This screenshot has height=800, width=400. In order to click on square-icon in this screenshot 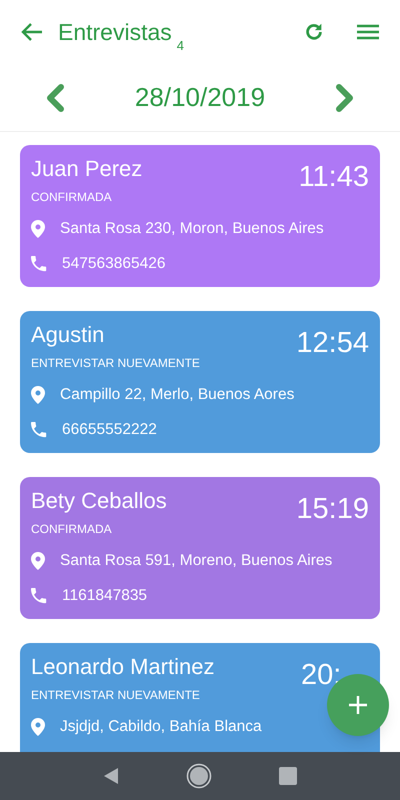, I will do `click(287, 776)`.